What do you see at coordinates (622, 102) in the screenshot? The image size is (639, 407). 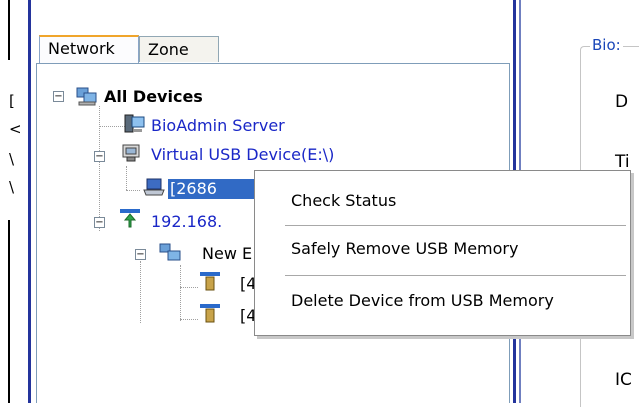 I see `detail-label: D` at bounding box center [622, 102].